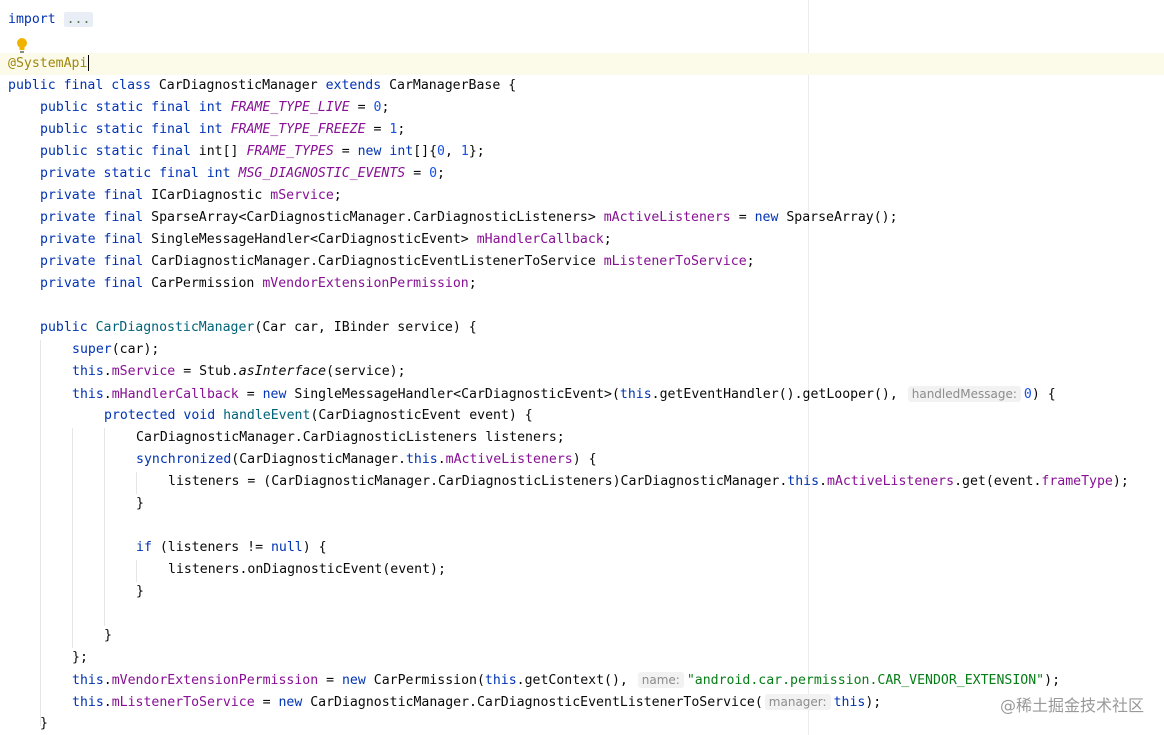 This screenshot has height=735, width=1164. What do you see at coordinates (453, 151) in the screenshot?
I see `comma: ,` at bounding box center [453, 151].